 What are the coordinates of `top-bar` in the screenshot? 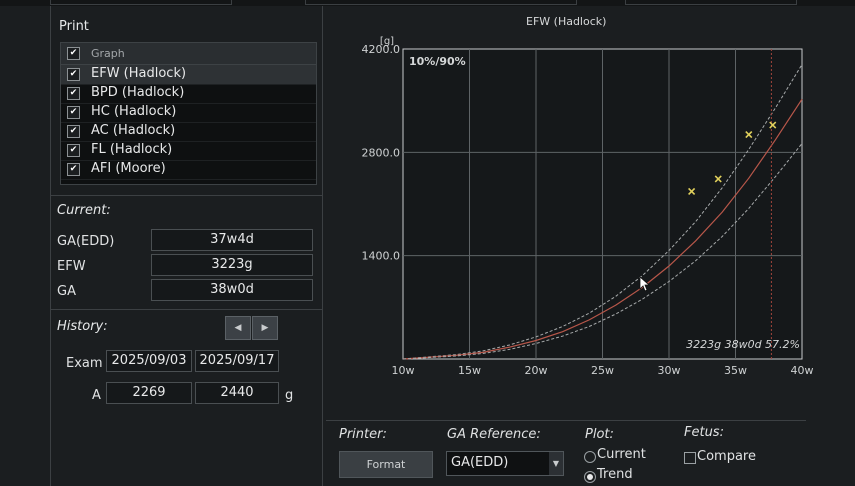 It's located at (427, 3).